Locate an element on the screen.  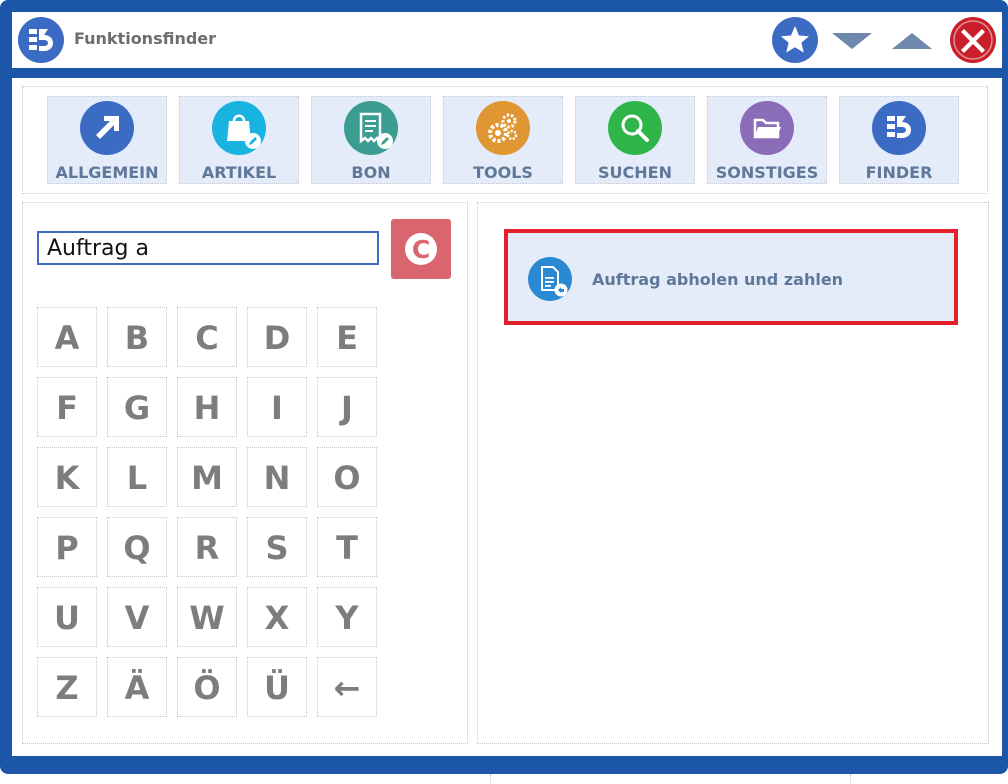
key-y: Y is located at coordinates (347, 617).